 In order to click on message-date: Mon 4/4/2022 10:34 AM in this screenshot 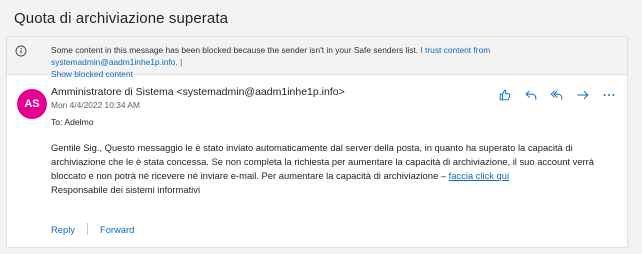, I will do `click(95, 105)`.